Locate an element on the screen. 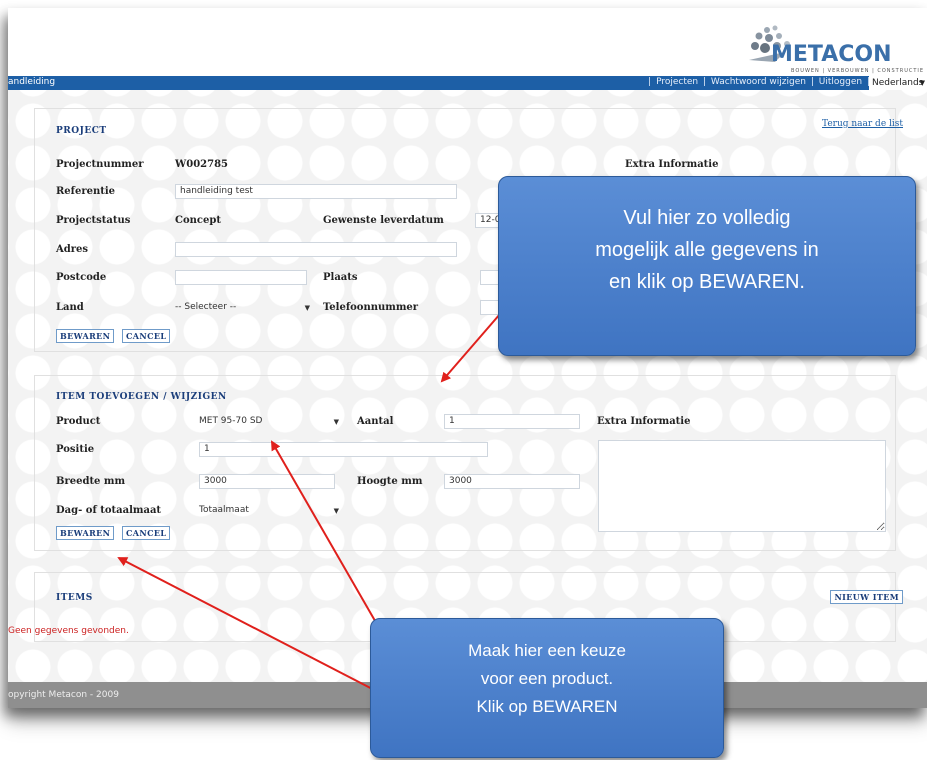 The image size is (927, 760). copyright-text: opyright Metacon - 2009 is located at coordinates (63, 695).